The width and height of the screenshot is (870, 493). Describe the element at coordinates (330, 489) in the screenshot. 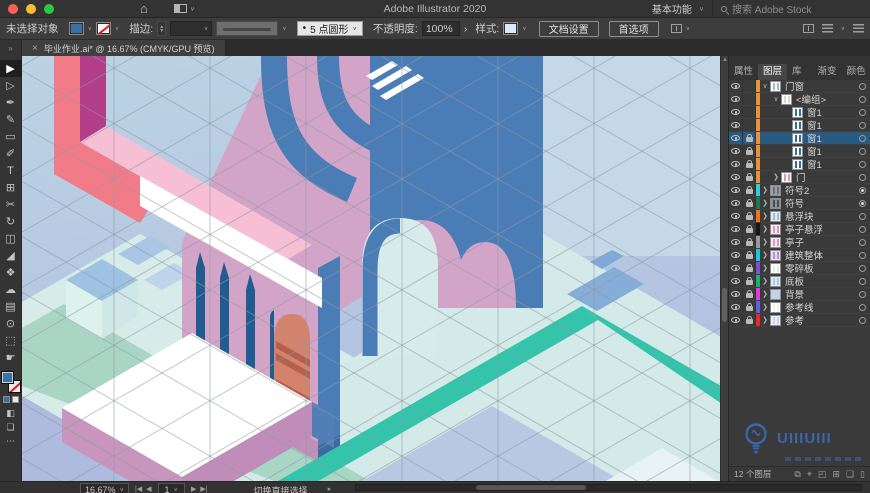

I see `status-field-arrow-icon: ▸` at that location.